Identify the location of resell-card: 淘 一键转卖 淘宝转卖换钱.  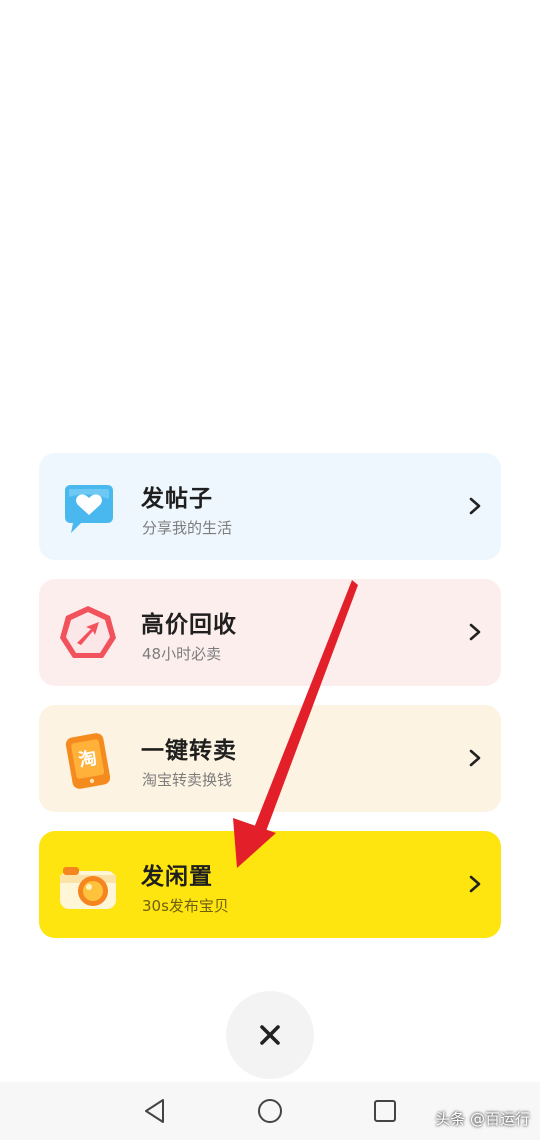
(270, 758).